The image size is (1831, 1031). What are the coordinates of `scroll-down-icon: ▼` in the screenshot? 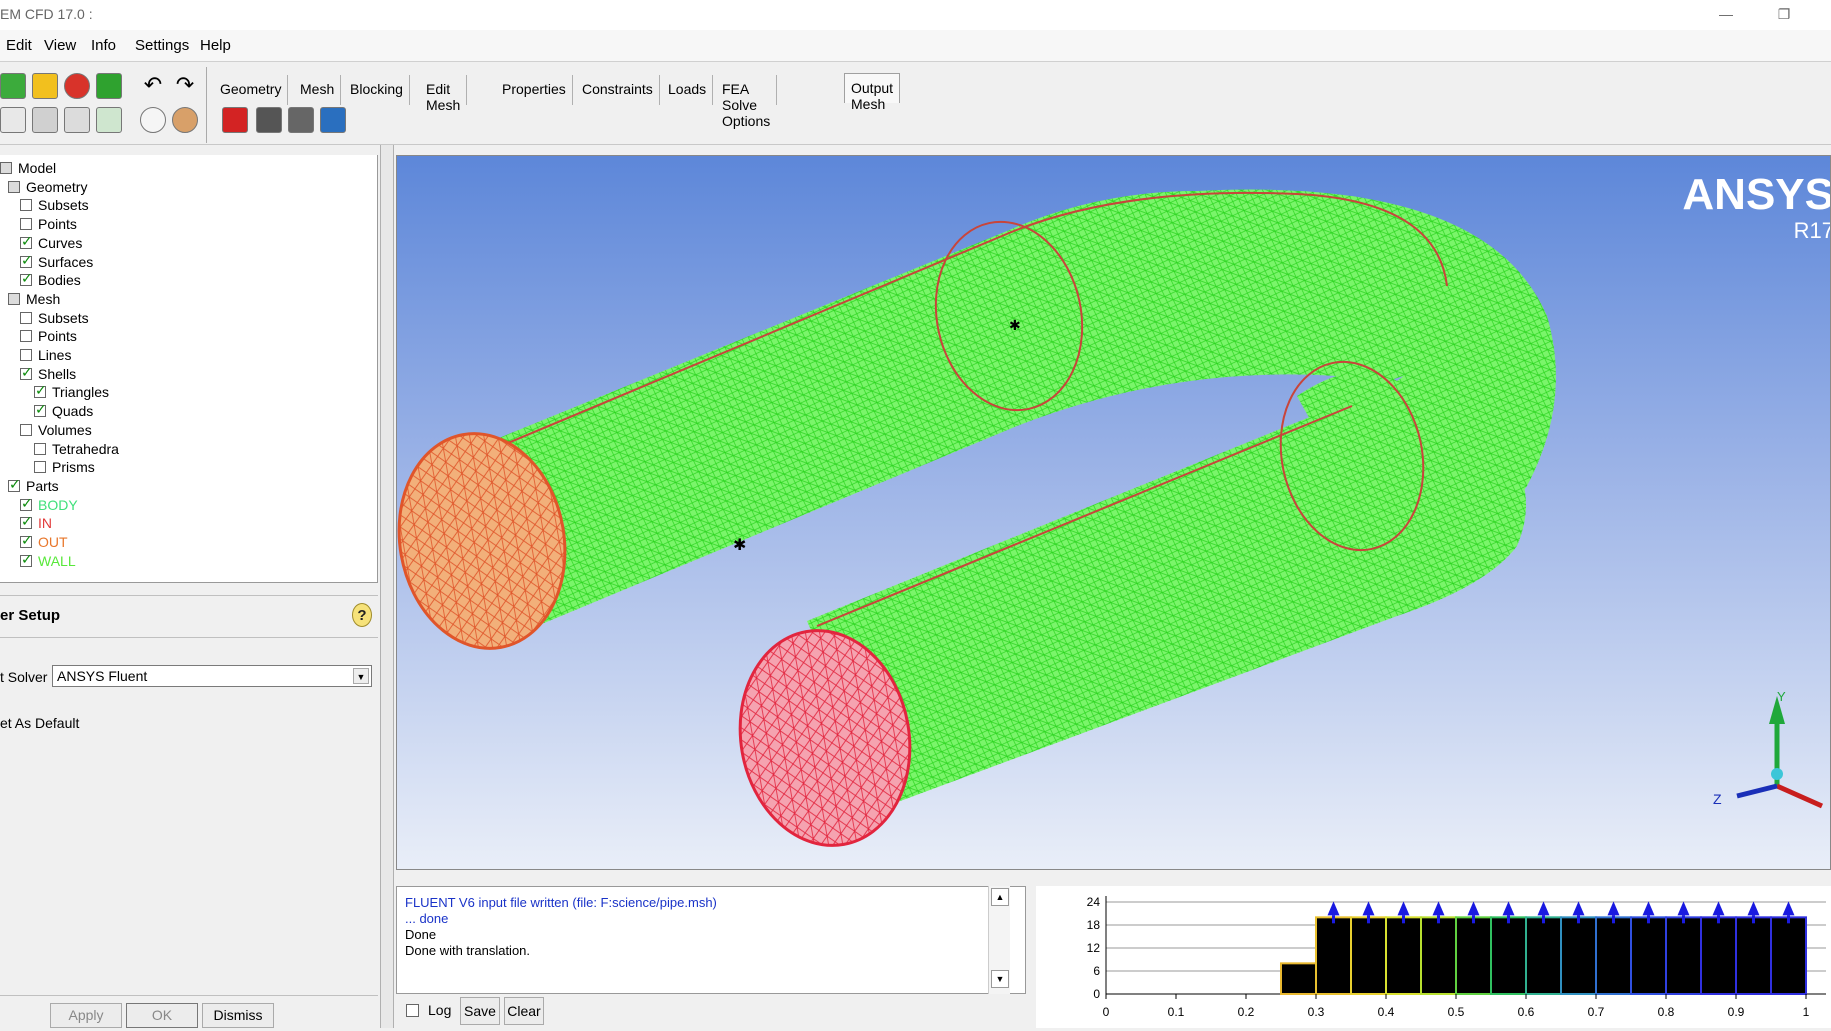 It's located at (1000, 979).